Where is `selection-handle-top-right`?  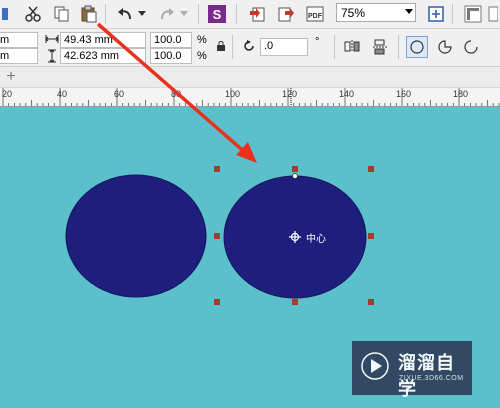 selection-handle-top-right is located at coordinates (371, 169).